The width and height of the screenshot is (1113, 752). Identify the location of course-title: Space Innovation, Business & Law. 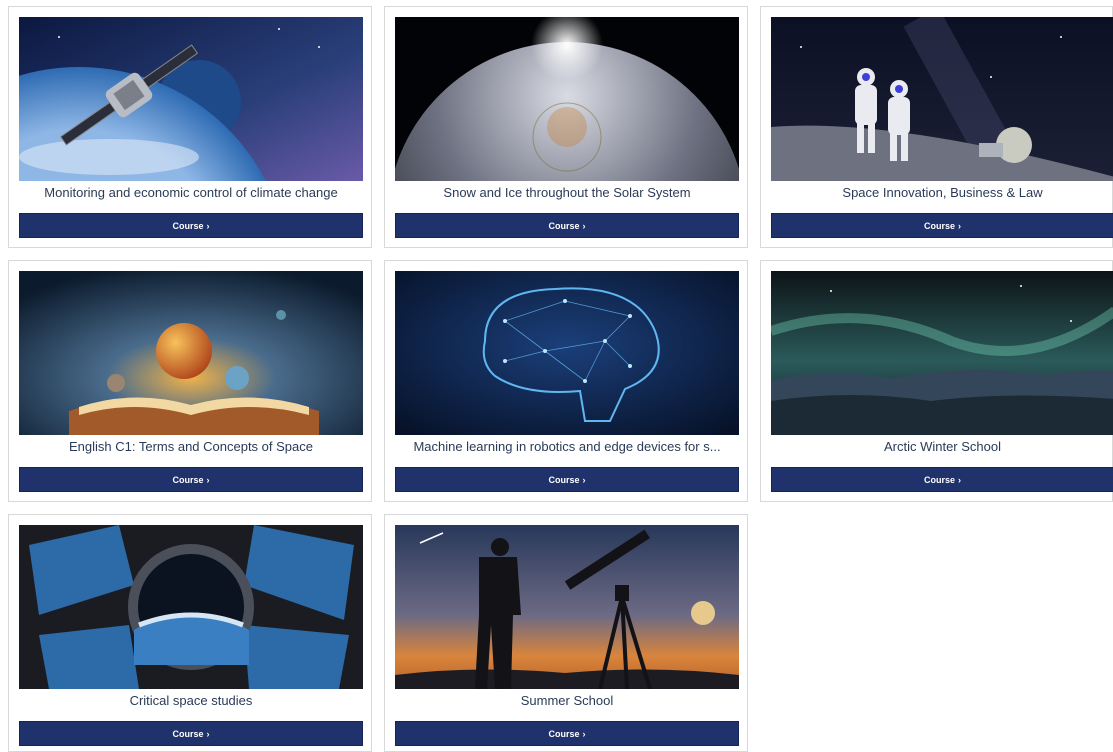
(942, 194).